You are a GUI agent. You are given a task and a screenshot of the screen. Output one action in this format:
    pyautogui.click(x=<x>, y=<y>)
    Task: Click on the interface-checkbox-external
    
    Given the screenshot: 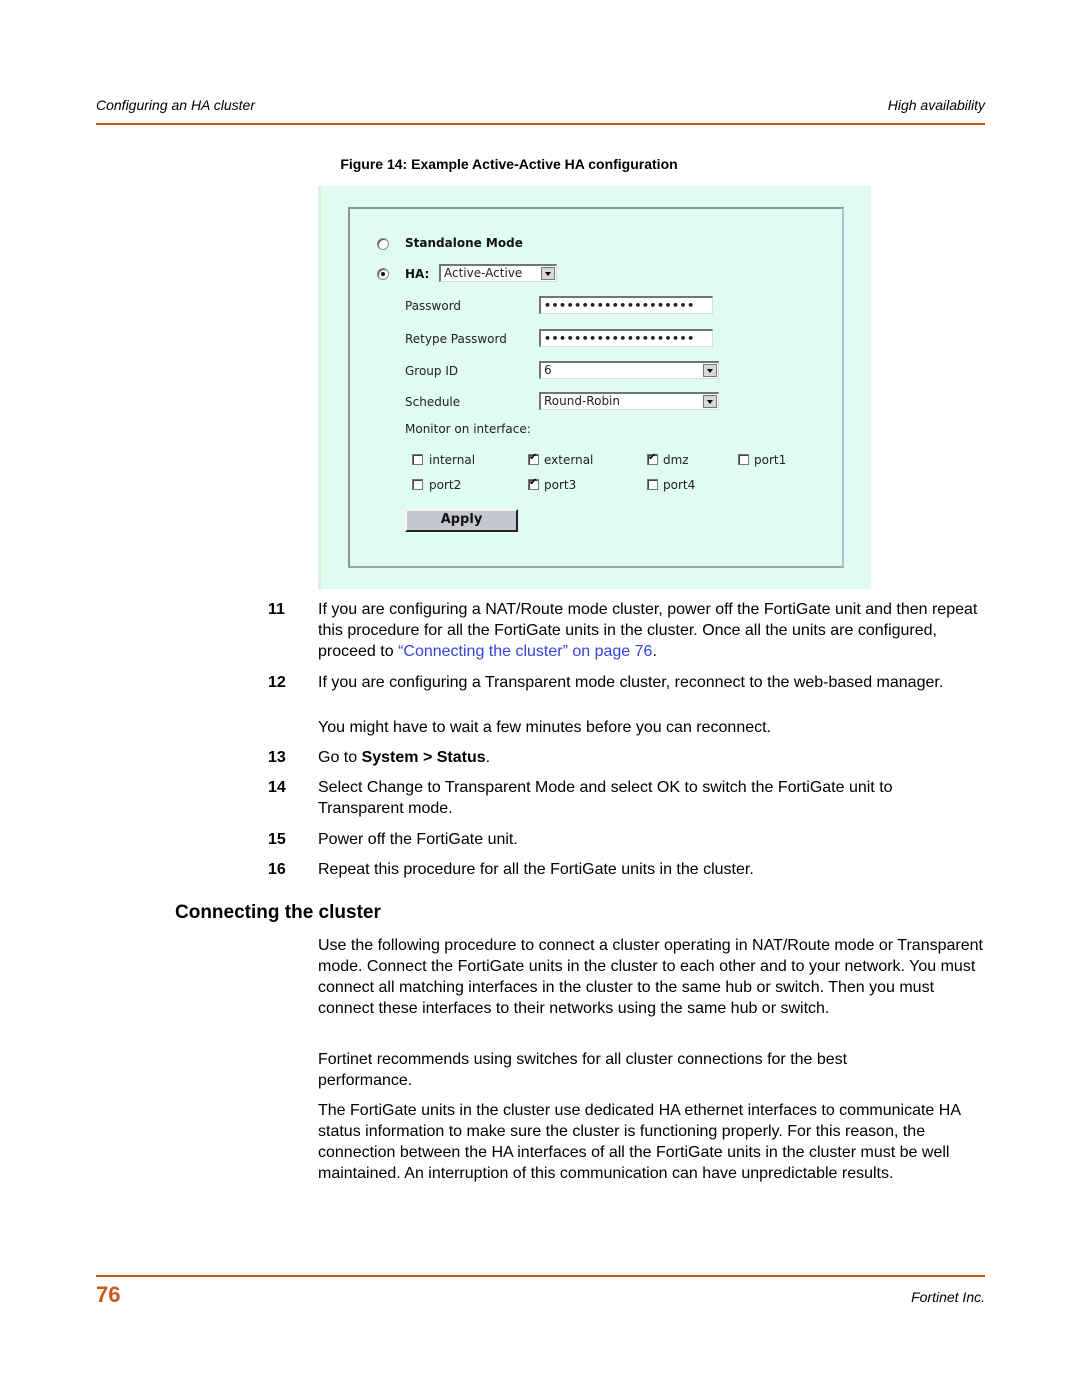 What is the action you would take?
    pyautogui.click(x=533, y=458)
    